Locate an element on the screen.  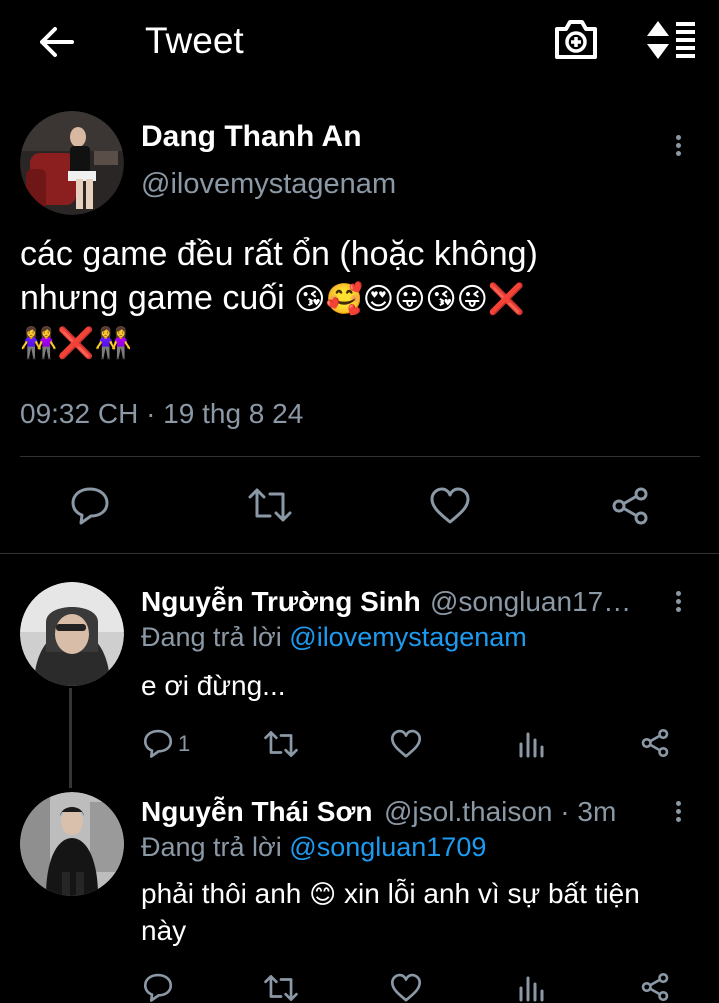
author-handle: @jsol.thaison · 3m is located at coordinates (500, 812).